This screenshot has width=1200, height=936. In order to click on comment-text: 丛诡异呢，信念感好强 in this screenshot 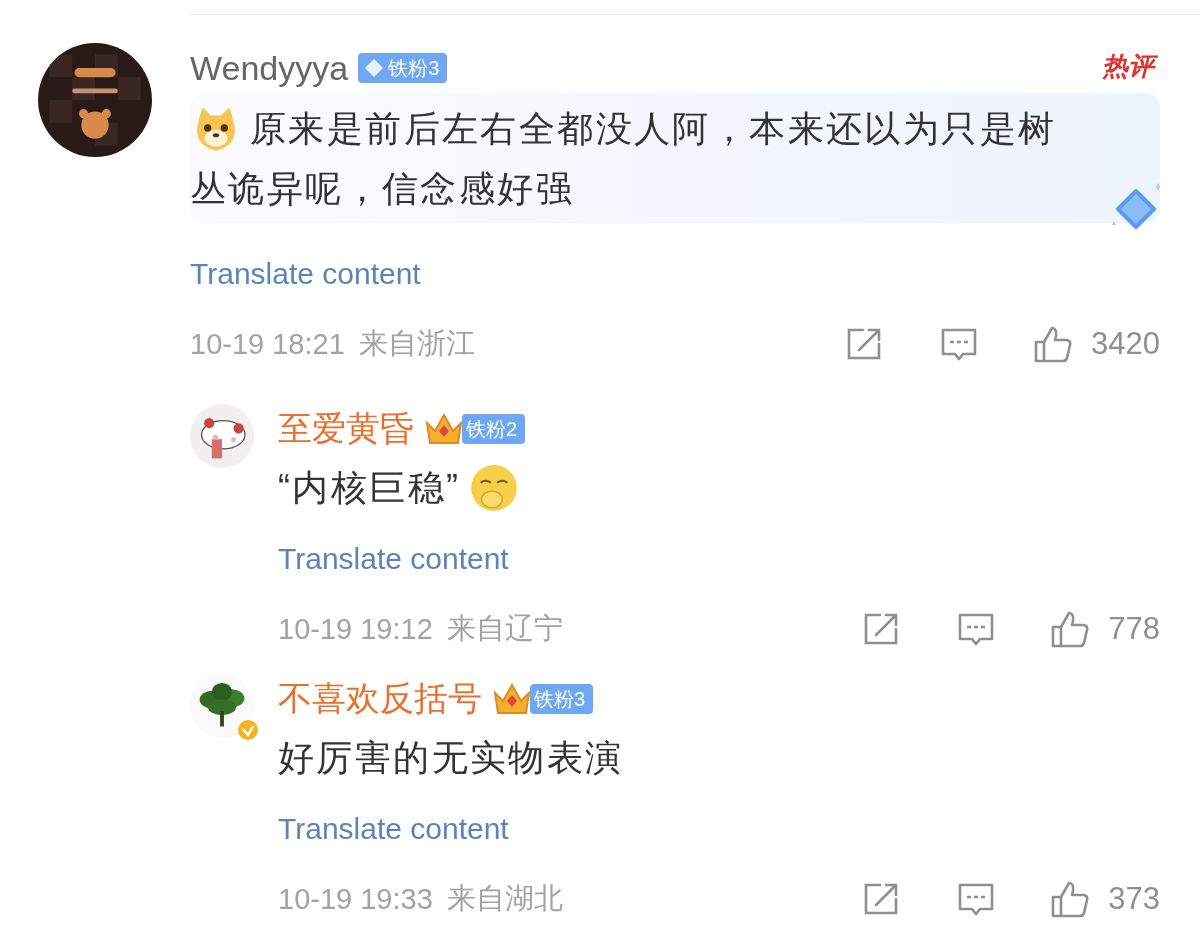, I will do `click(382, 189)`.